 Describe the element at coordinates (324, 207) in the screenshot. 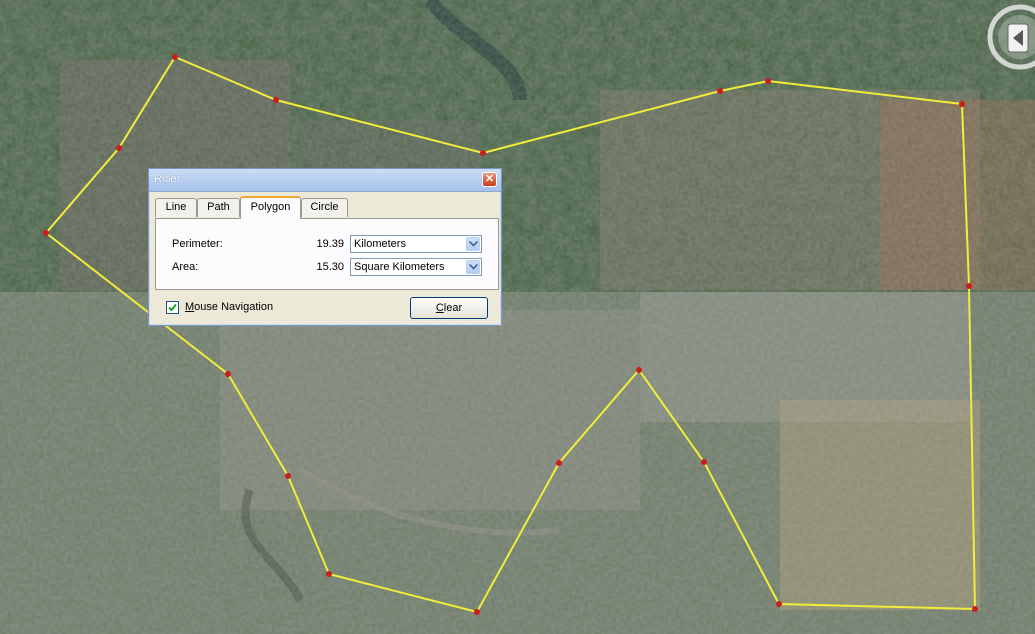

I see `tab-circle: Circle` at that location.